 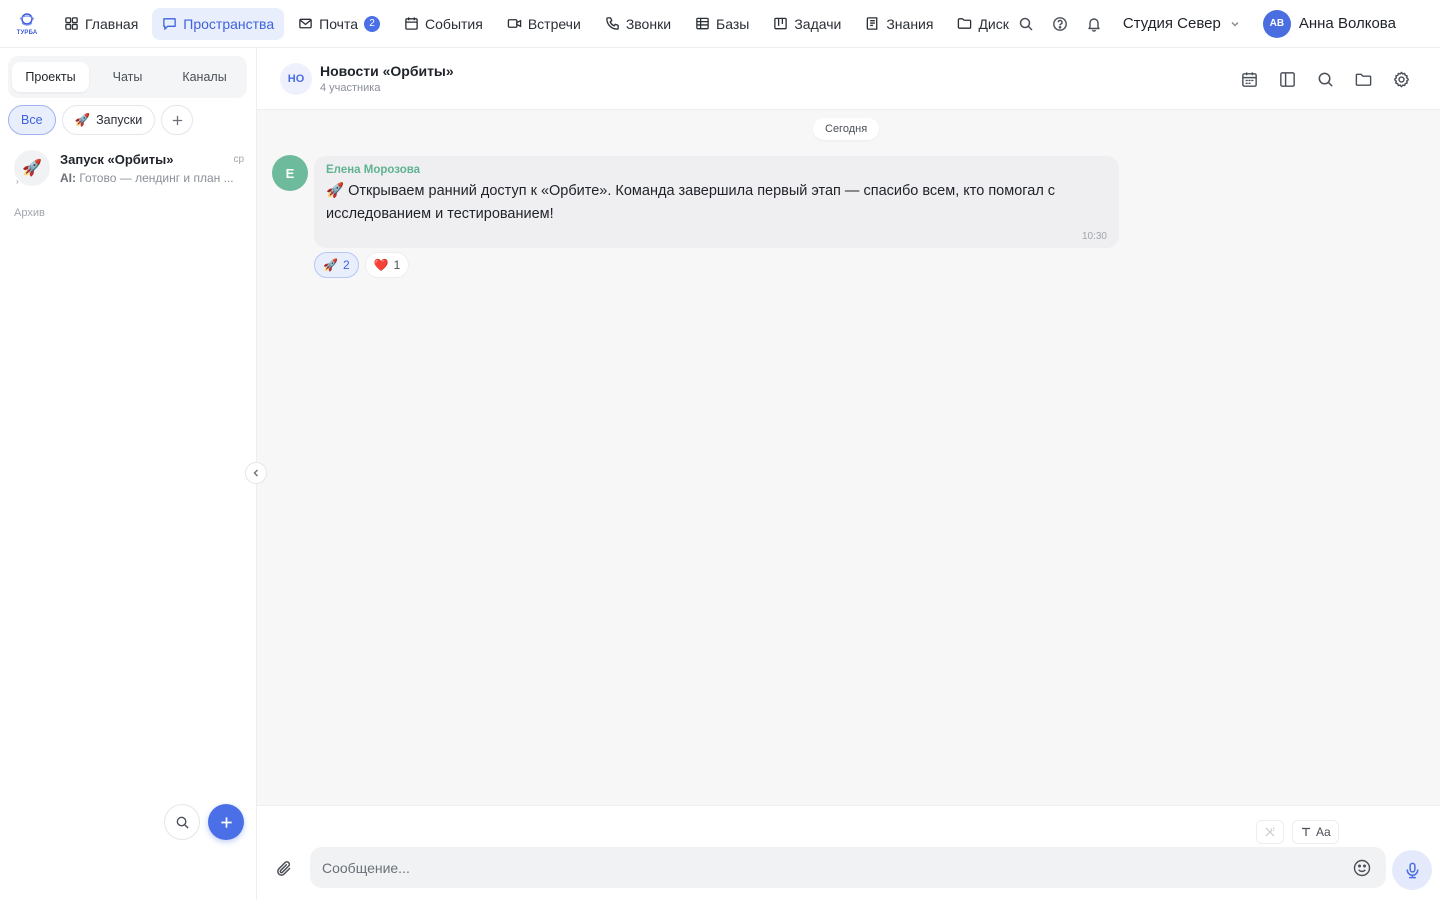 I want to click on nav-knowledge: Знания, so click(x=899, y=24).